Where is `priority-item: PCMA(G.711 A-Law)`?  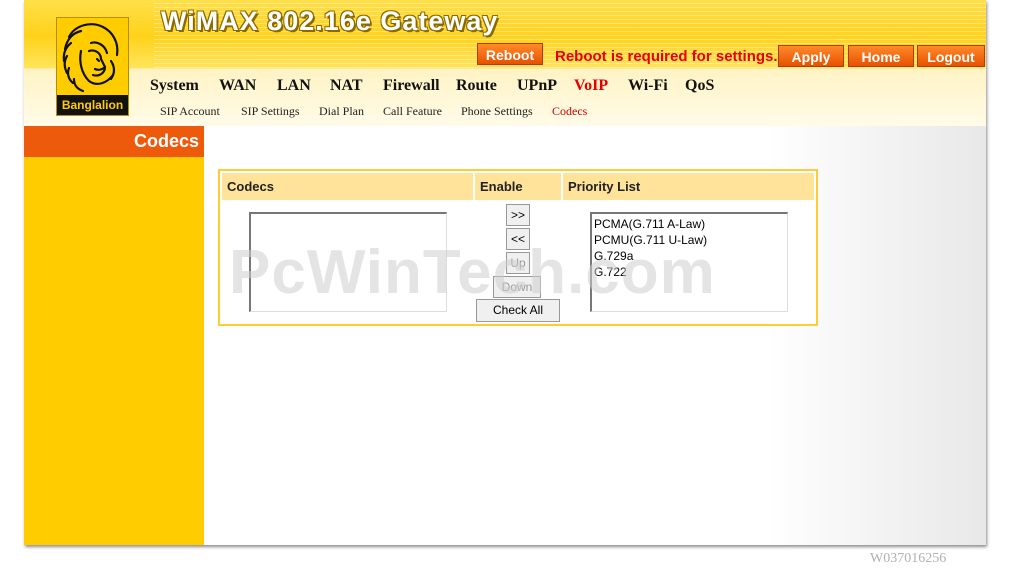 priority-item: PCMA(G.711 A-Law) is located at coordinates (689, 224).